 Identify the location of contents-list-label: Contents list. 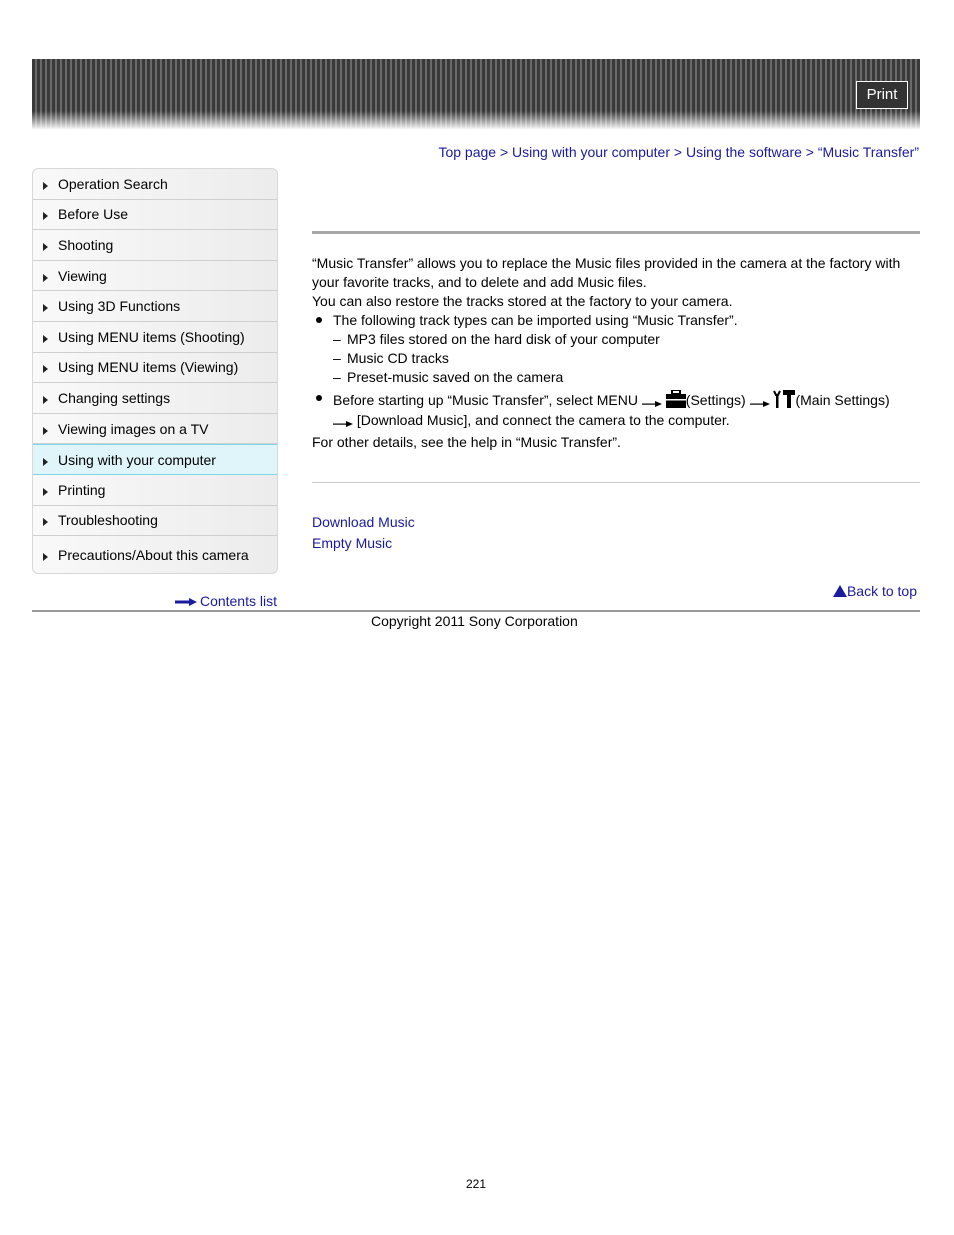
(238, 601).